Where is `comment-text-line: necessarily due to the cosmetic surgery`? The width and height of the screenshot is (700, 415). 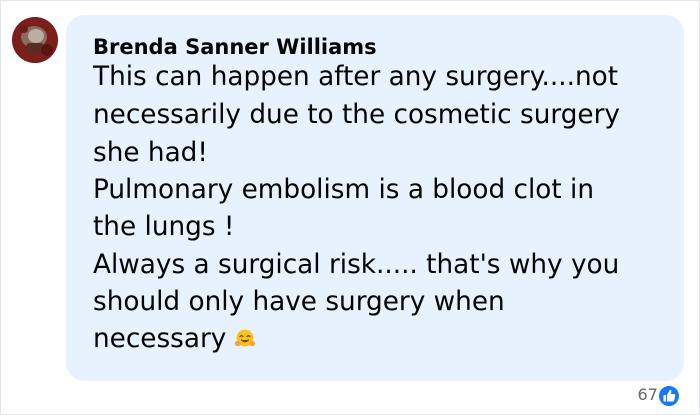 comment-text-line: necessarily due to the cosmetic surgery is located at coordinates (356, 115).